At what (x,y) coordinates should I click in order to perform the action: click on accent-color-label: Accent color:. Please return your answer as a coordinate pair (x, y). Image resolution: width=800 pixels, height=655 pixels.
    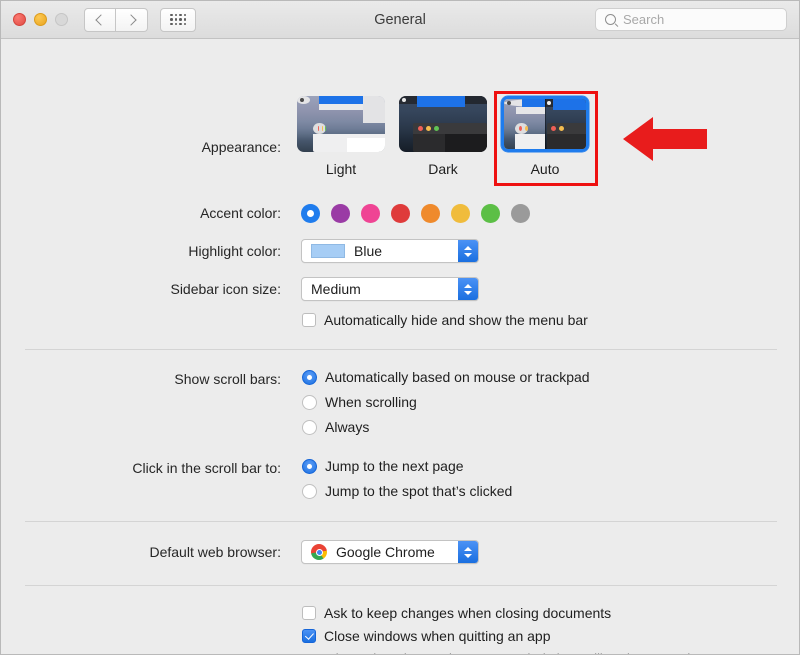
    Looking at the image, I should click on (240, 213).